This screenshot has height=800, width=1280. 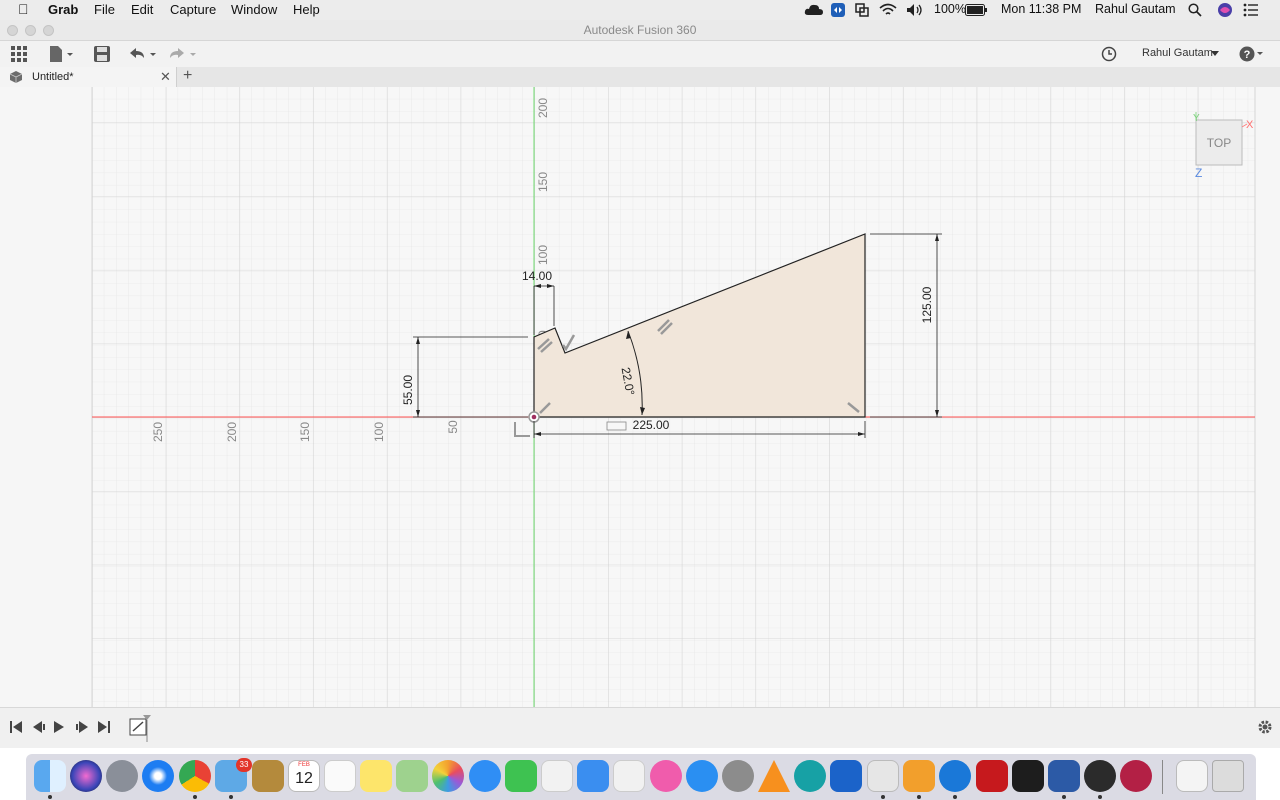 I want to click on ruler-label-y-100: 100, so click(x=543, y=255).